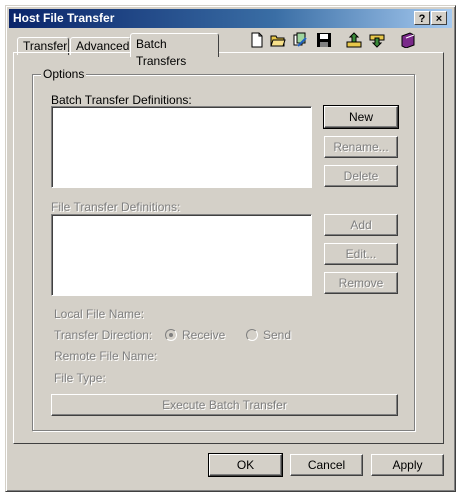 The width and height of the screenshot is (464, 497). Describe the element at coordinates (64, 74) in the screenshot. I see `options-group-label: Options` at that location.